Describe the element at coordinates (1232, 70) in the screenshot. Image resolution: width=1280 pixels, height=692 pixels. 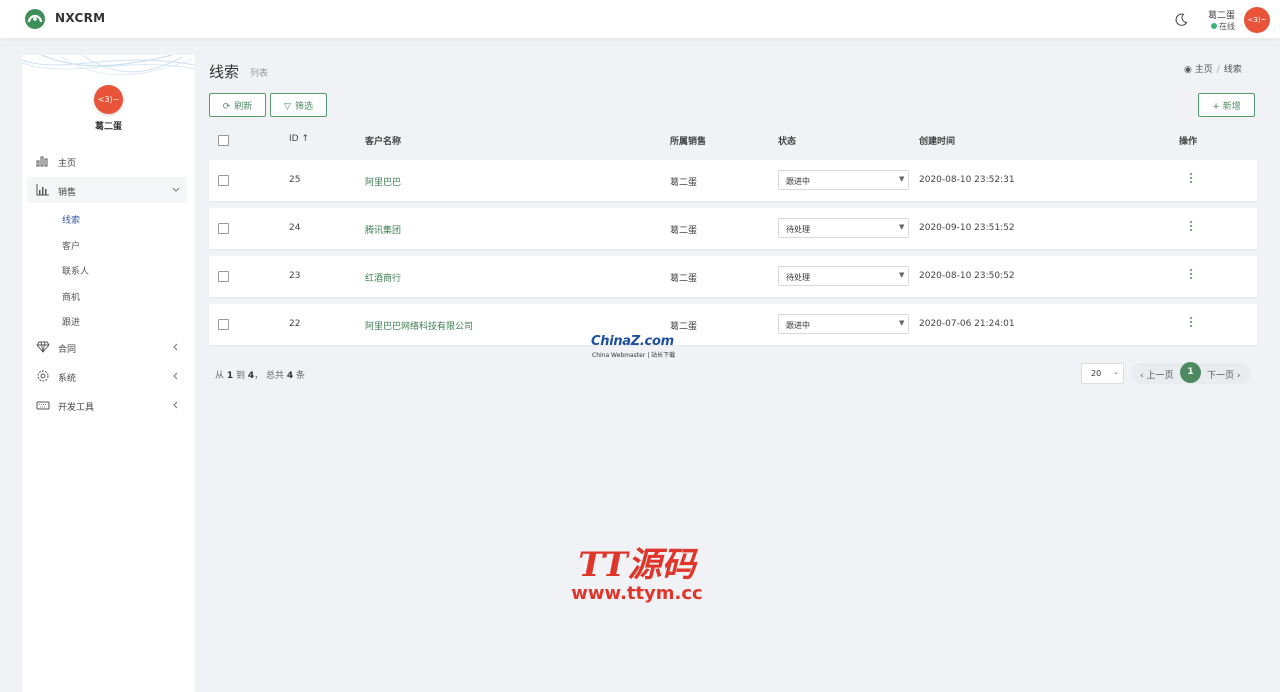
I see `breadcrumb-current: 线索` at that location.